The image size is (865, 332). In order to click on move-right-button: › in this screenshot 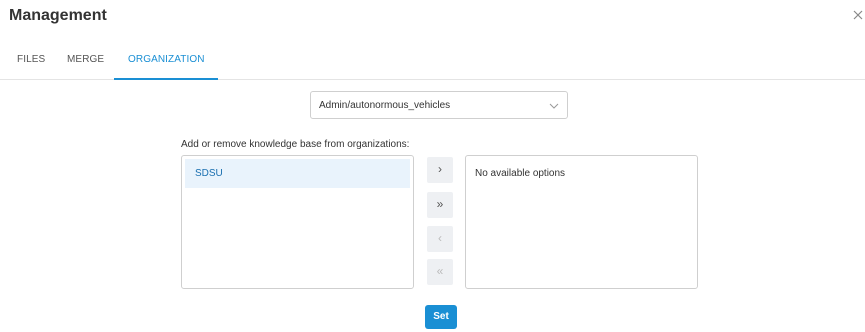, I will do `click(440, 170)`.